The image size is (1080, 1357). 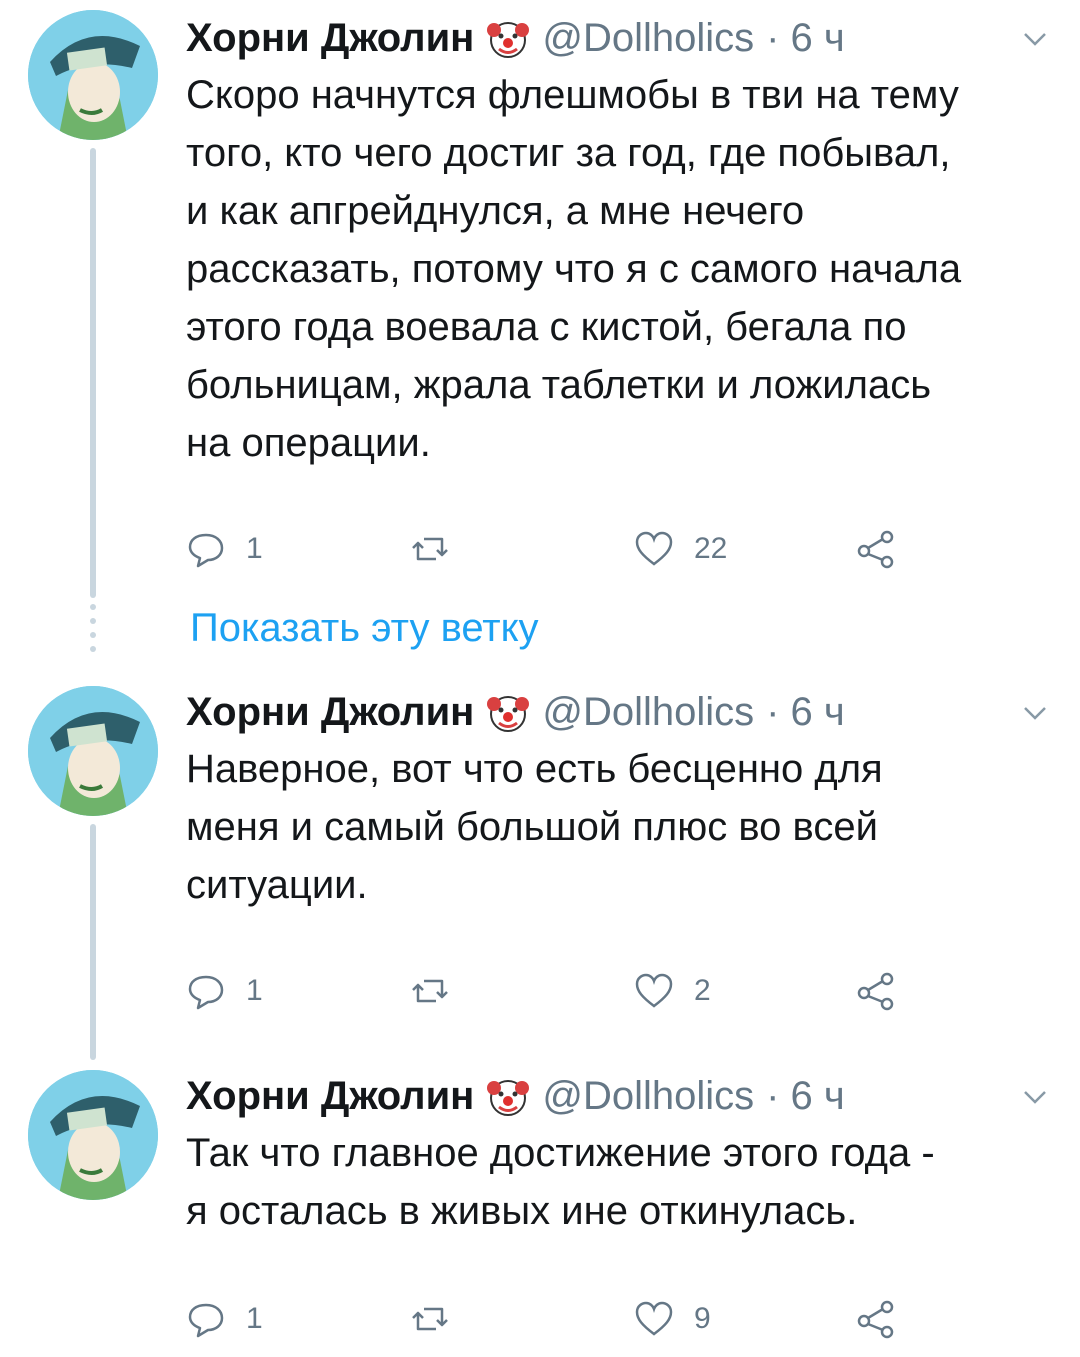 What do you see at coordinates (566, 991) in the screenshot?
I see `tweet-actions: 1 2` at bounding box center [566, 991].